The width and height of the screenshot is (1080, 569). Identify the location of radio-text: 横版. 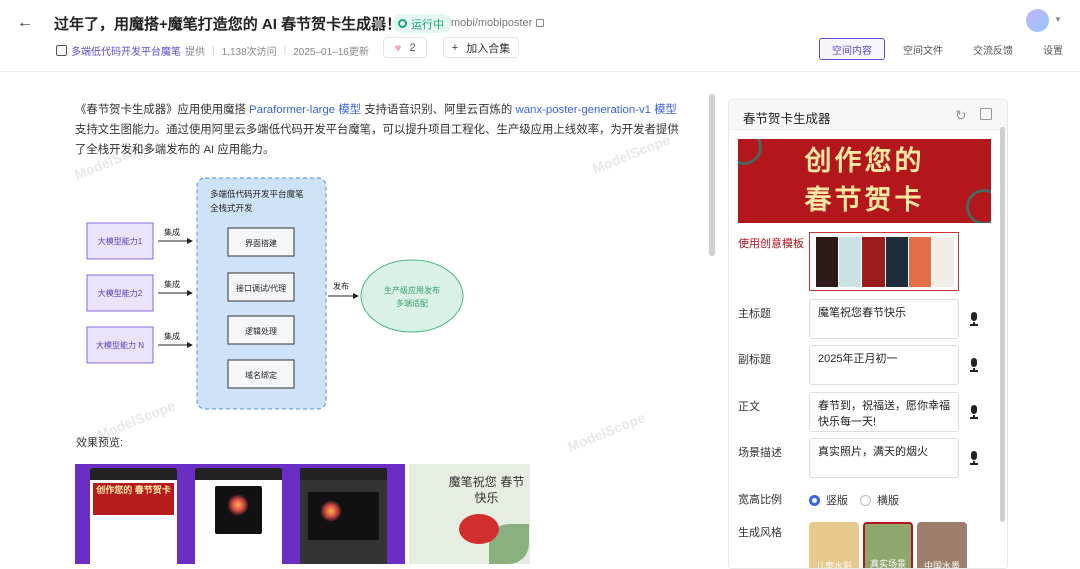
(888, 501).